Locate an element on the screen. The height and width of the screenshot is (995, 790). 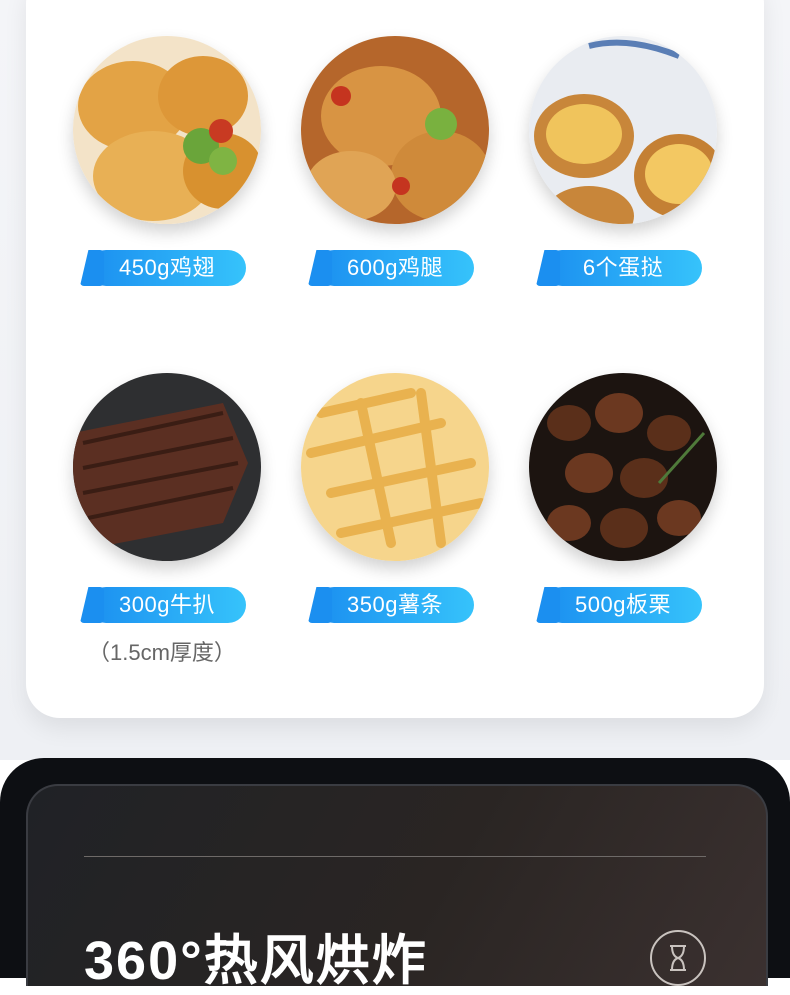
food-label-pill: 350g薯条 is located at coordinates (395, 605).